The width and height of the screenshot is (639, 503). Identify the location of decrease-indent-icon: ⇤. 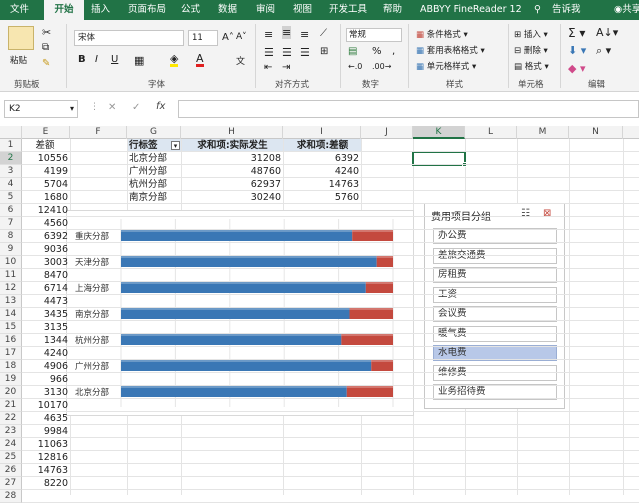
(268, 67).